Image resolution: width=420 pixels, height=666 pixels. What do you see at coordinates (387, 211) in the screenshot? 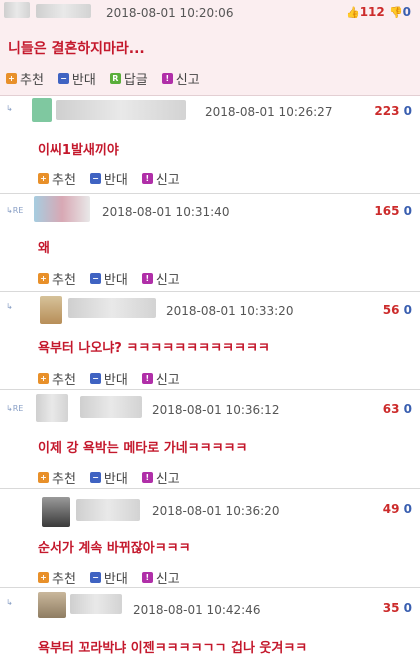
I see `comment-up-count: 165` at bounding box center [387, 211].